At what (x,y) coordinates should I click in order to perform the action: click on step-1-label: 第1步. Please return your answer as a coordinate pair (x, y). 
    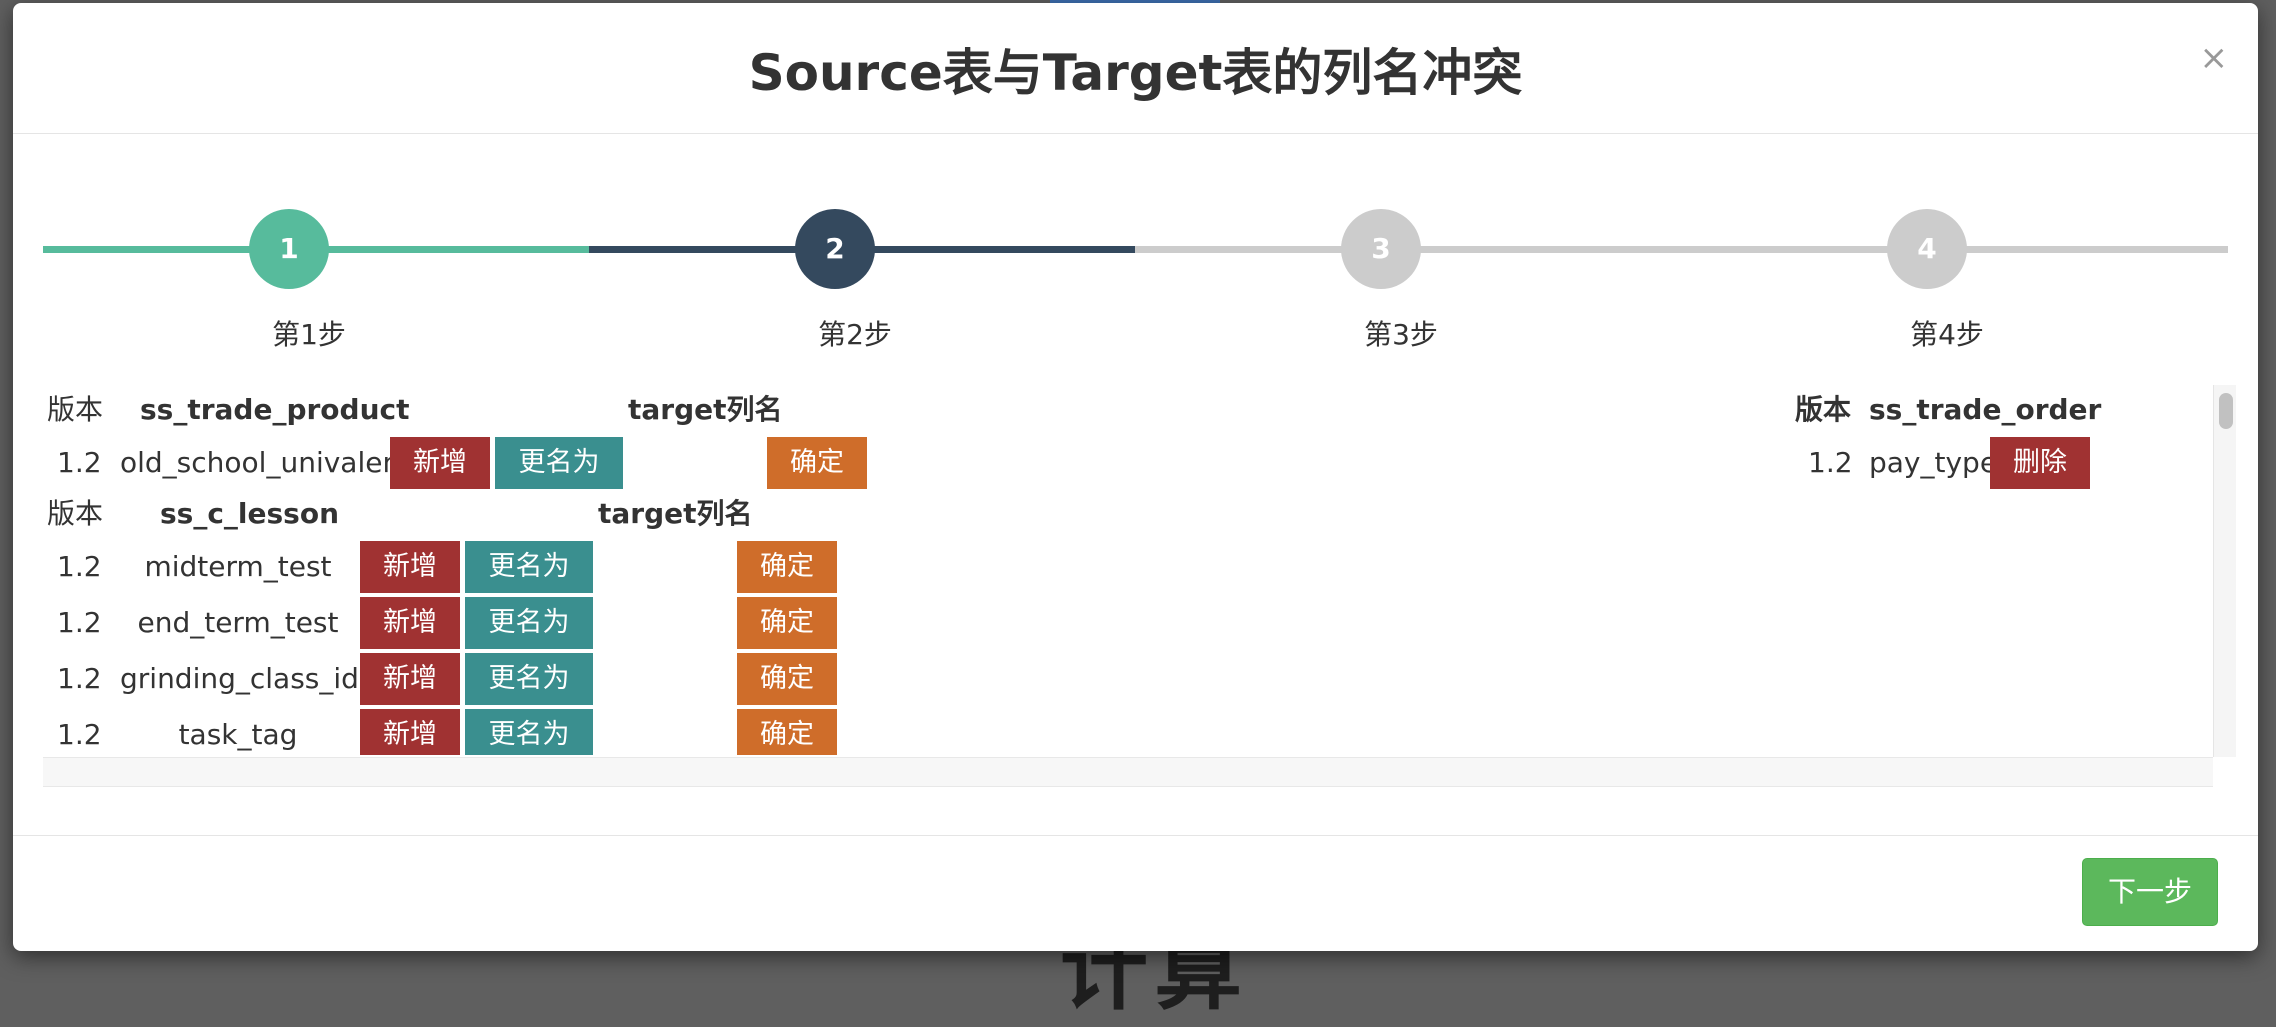
    Looking at the image, I should click on (309, 334).